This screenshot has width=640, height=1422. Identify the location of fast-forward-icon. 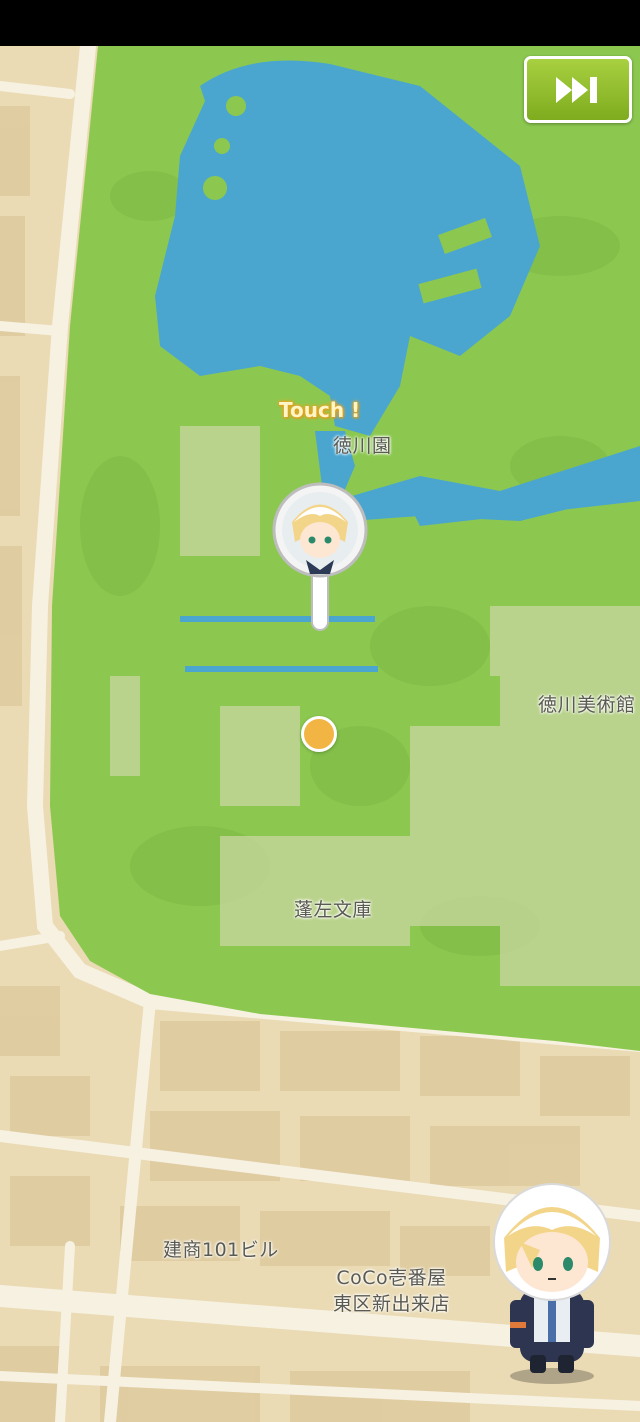
(576, 89).